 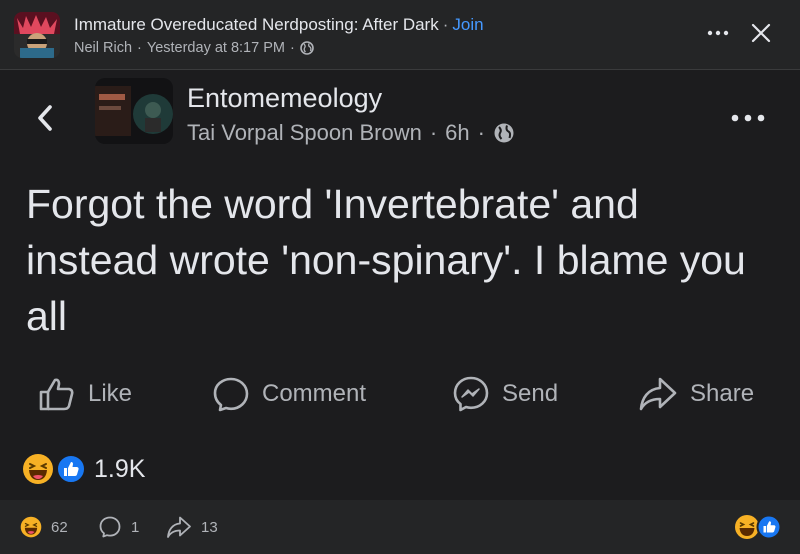 I want to click on footer-shares: 13, so click(x=192, y=527).